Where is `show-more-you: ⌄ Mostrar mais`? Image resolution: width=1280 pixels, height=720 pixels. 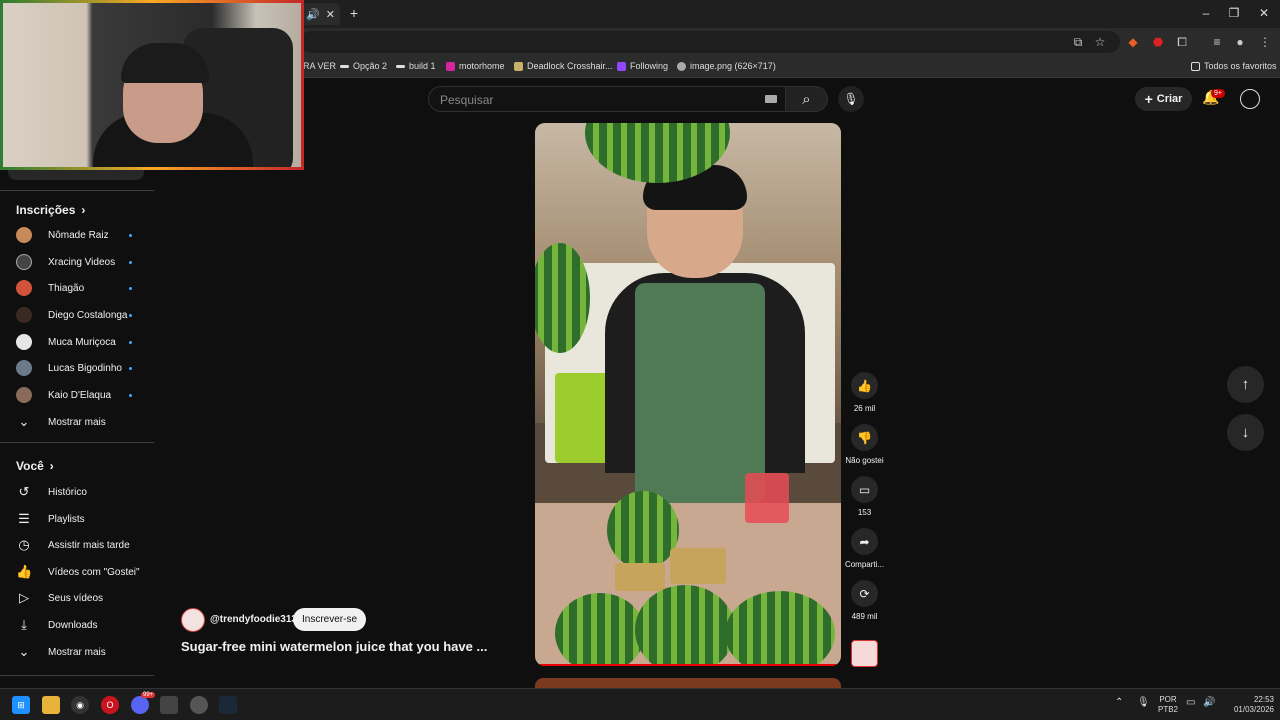
show-more-you: ⌄ Mostrar mais is located at coordinates (77, 652).